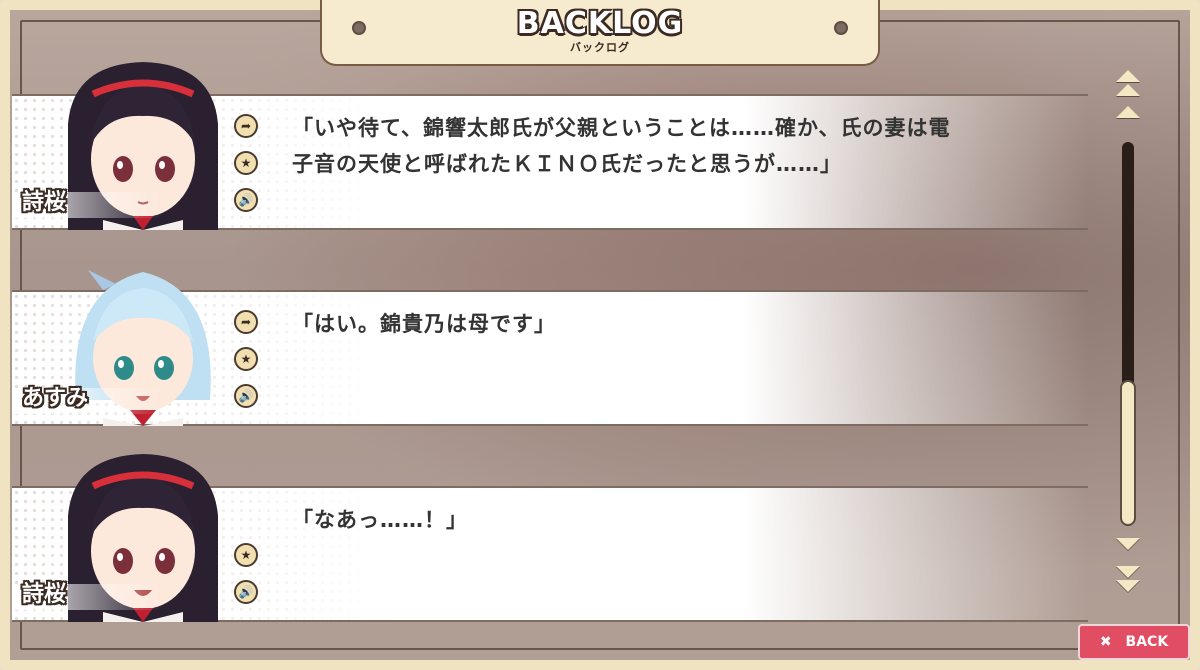 The height and width of the screenshot is (670, 1200). I want to click on close-icon: ✖, so click(1105, 642).